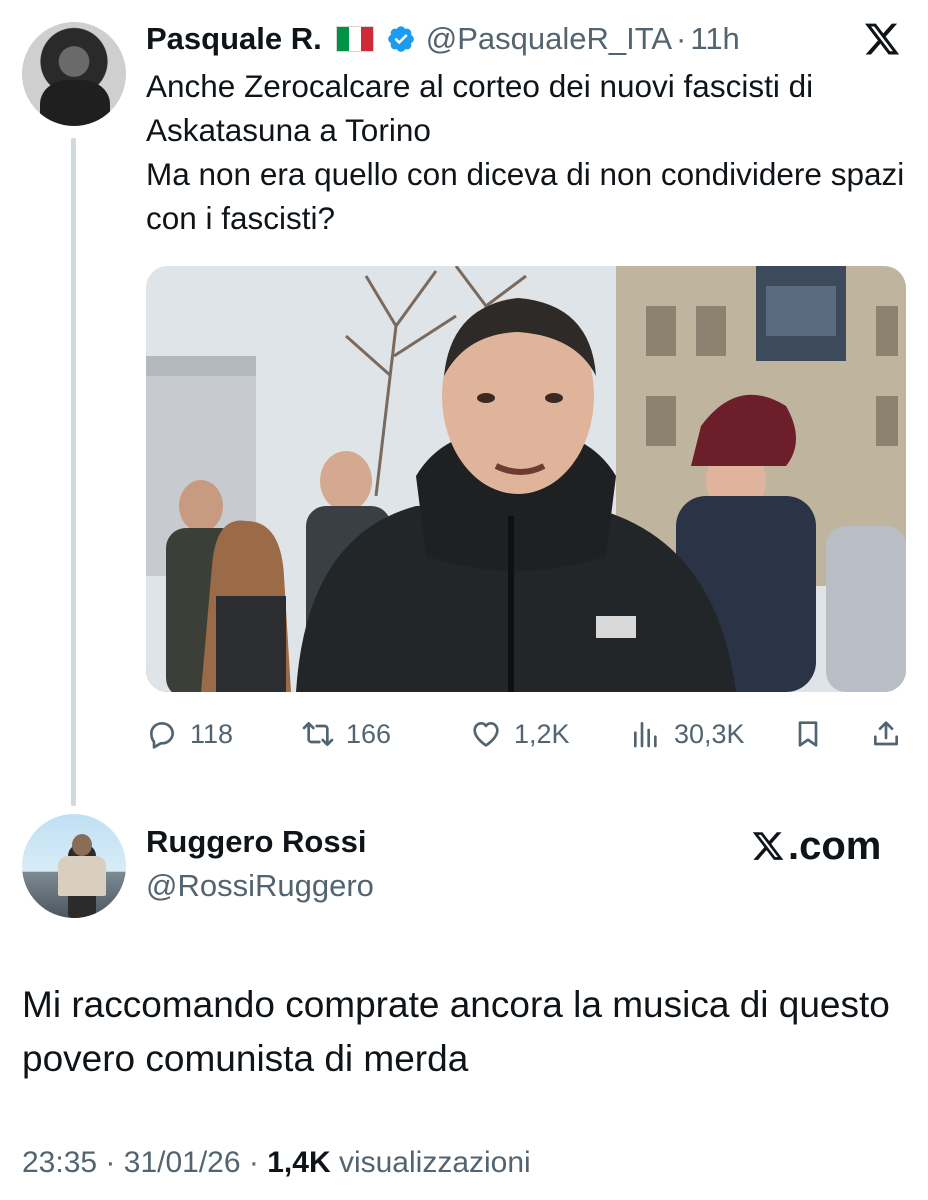 The height and width of the screenshot is (1200, 928). What do you see at coordinates (182, 1162) in the screenshot?
I see `post-date: 31/01/26` at bounding box center [182, 1162].